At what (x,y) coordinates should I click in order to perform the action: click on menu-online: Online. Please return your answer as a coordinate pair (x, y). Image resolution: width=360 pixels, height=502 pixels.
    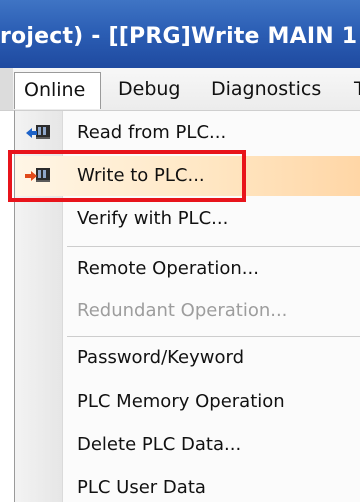
    Looking at the image, I should click on (57, 90).